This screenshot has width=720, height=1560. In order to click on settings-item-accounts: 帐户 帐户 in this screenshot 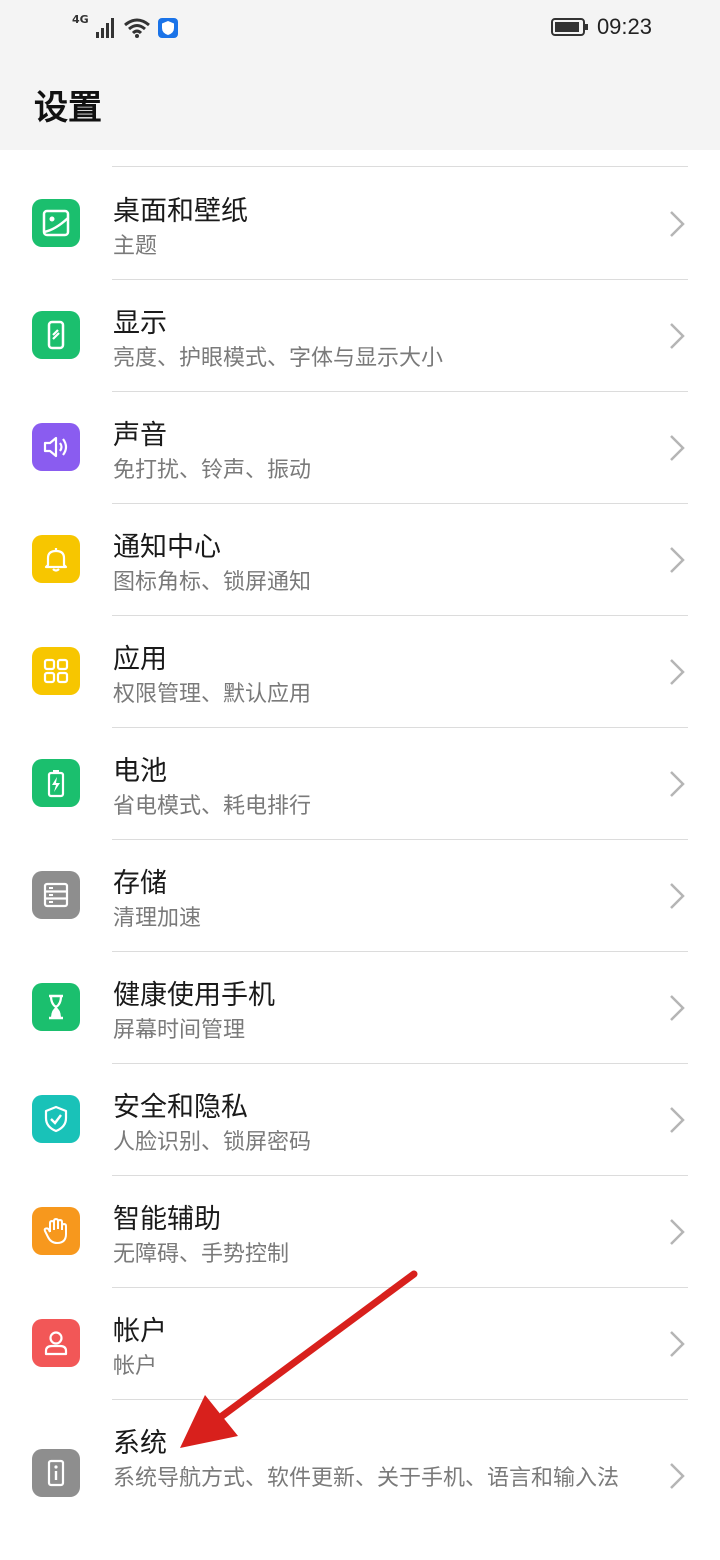, I will do `click(360, 1343)`.